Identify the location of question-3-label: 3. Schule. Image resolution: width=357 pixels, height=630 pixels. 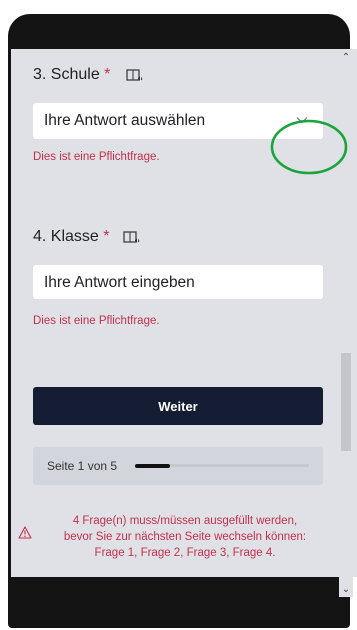
(66, 74).